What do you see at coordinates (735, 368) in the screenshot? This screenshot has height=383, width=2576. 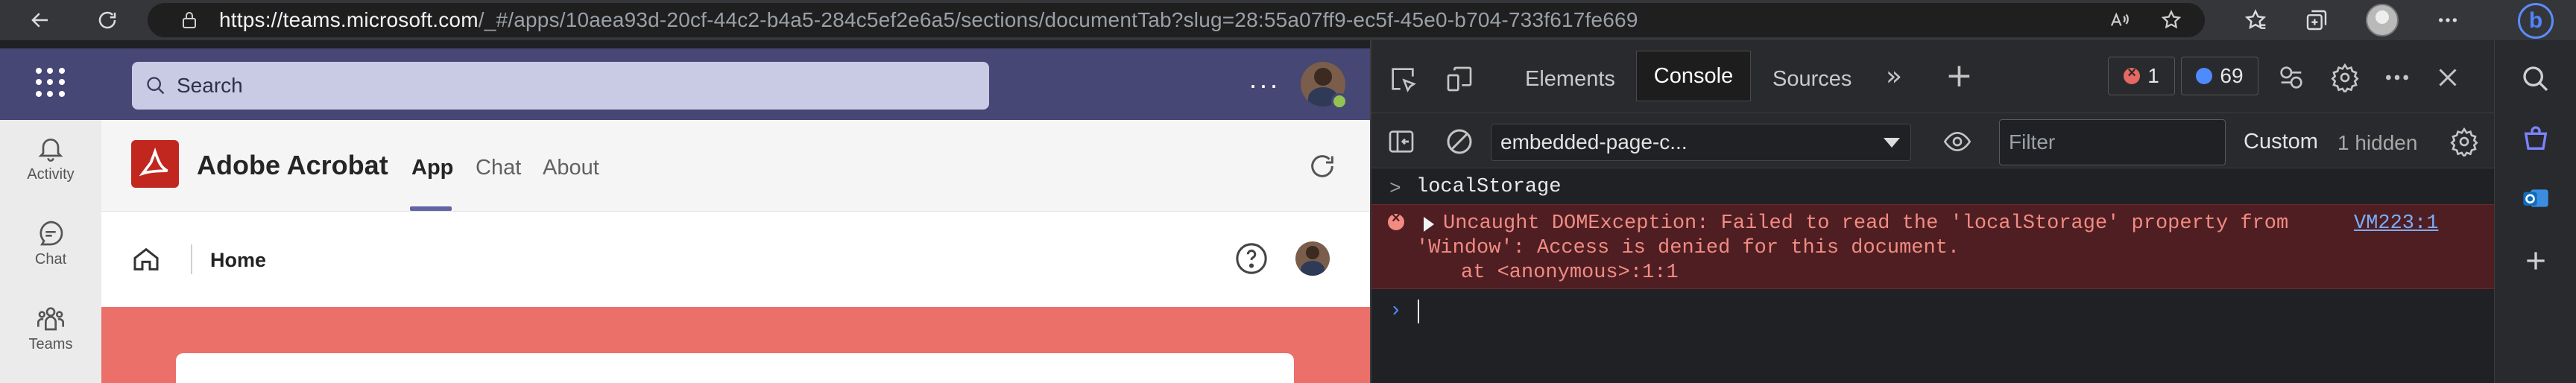 I see `content-card` at bounding box center [735, 368].